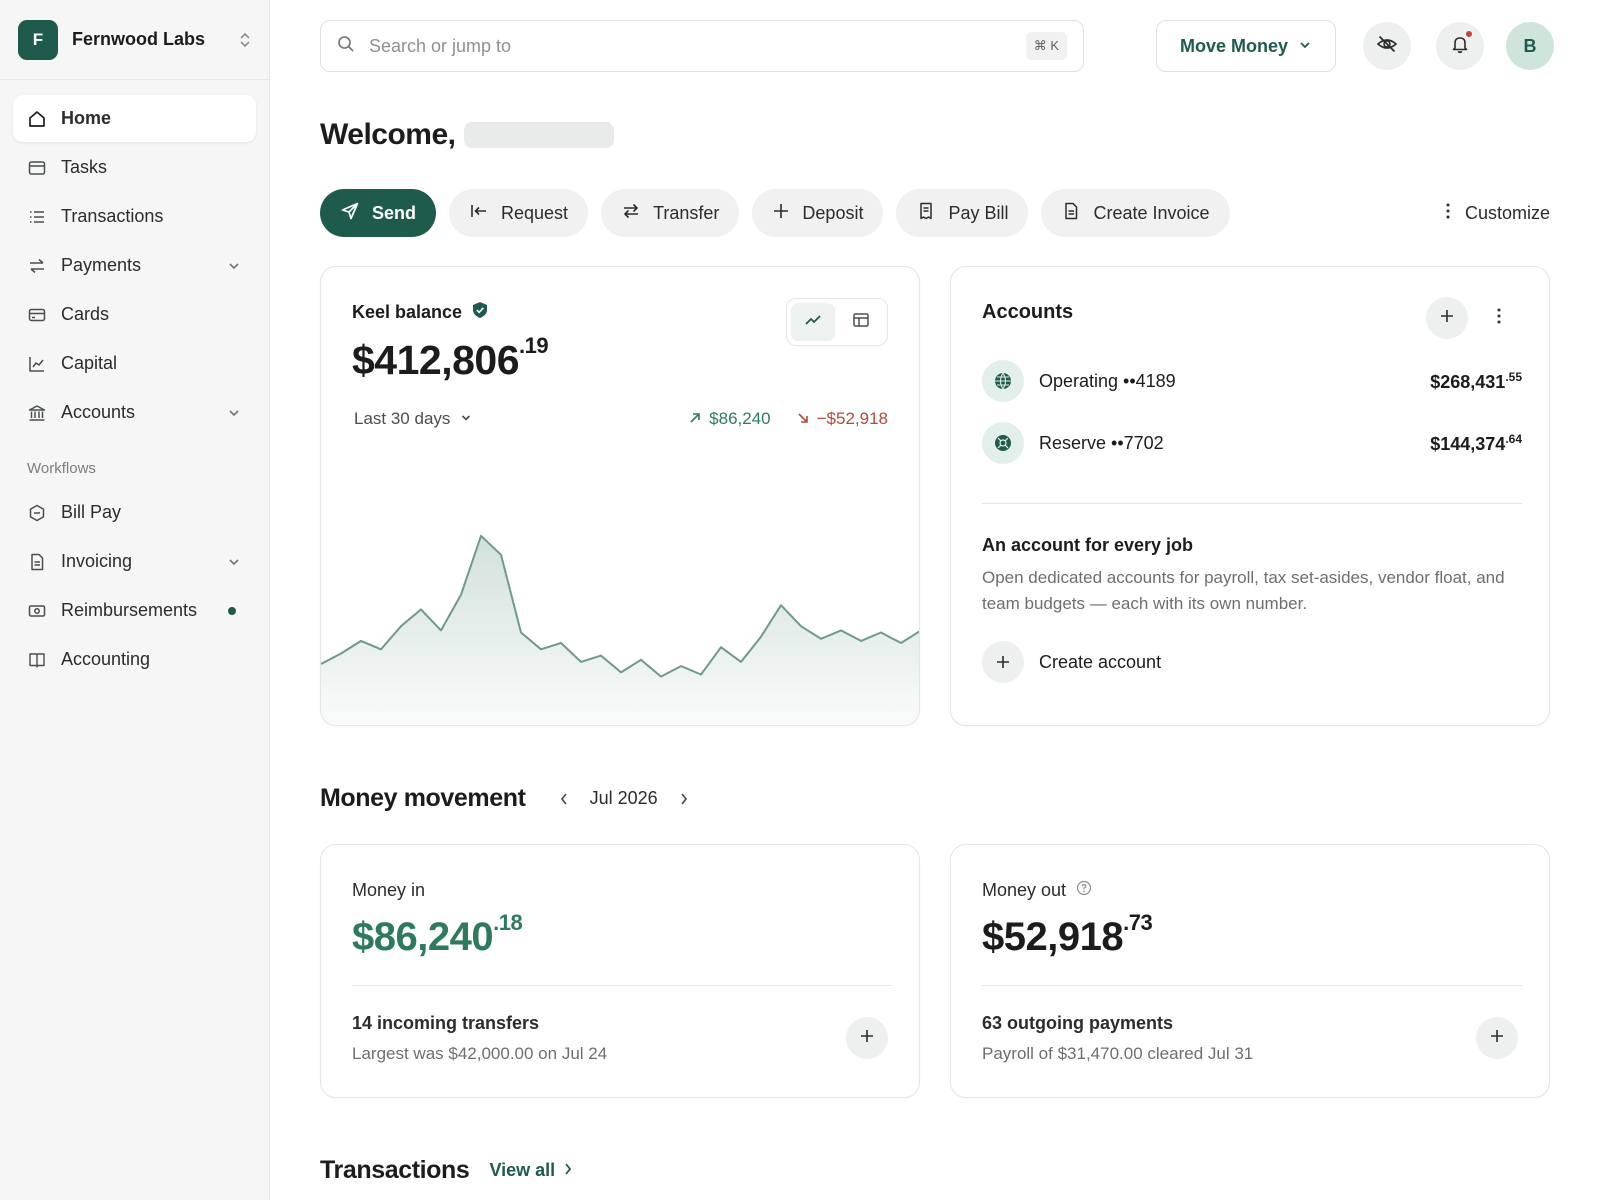 This screenshot has height=1200, width=1600. What do you see at coordinates (1084, 890) in the screenshot?
I see `help-icon` at bounding box center [1084, 890].